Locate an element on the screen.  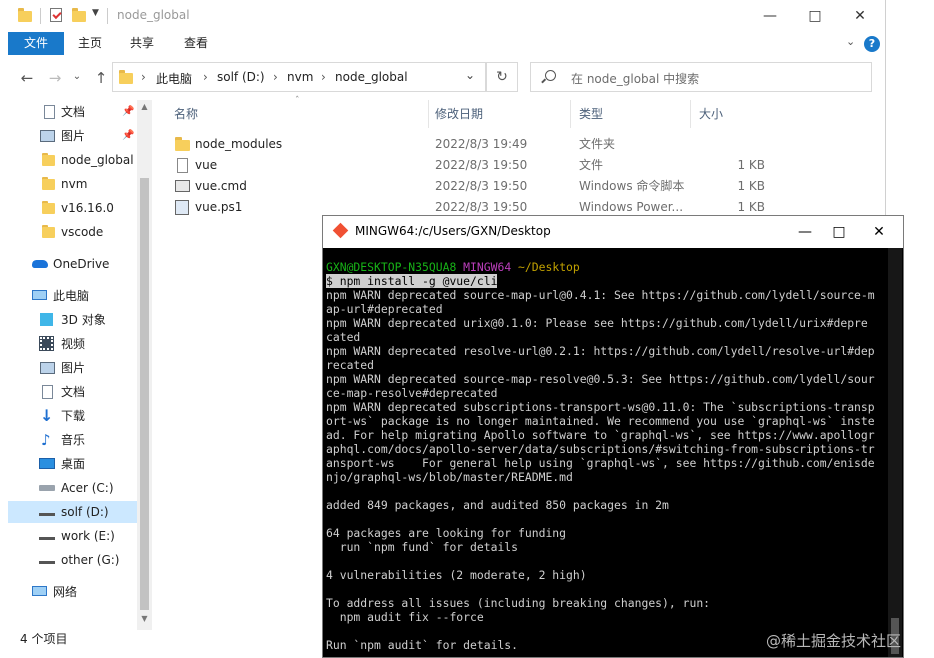
tab-share: 共享 is located at coordinates (142, 43).